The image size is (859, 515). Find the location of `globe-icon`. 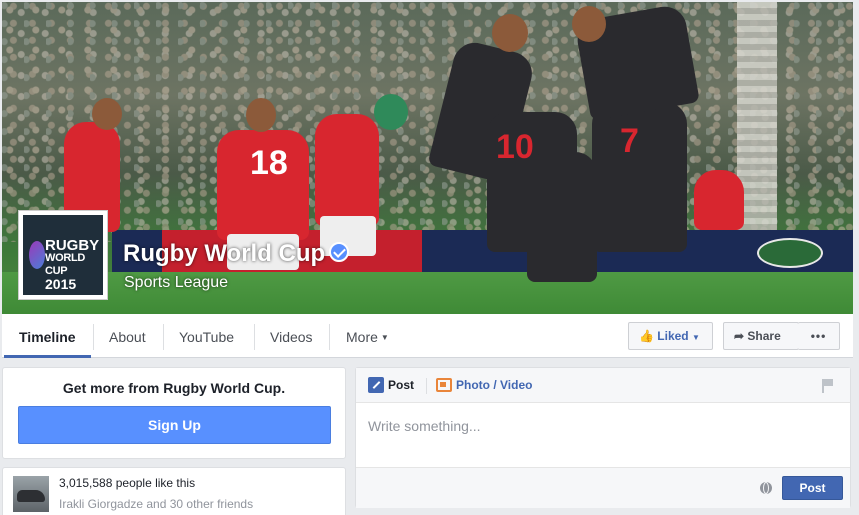

globe-icon is located at coordinates (766, 488).